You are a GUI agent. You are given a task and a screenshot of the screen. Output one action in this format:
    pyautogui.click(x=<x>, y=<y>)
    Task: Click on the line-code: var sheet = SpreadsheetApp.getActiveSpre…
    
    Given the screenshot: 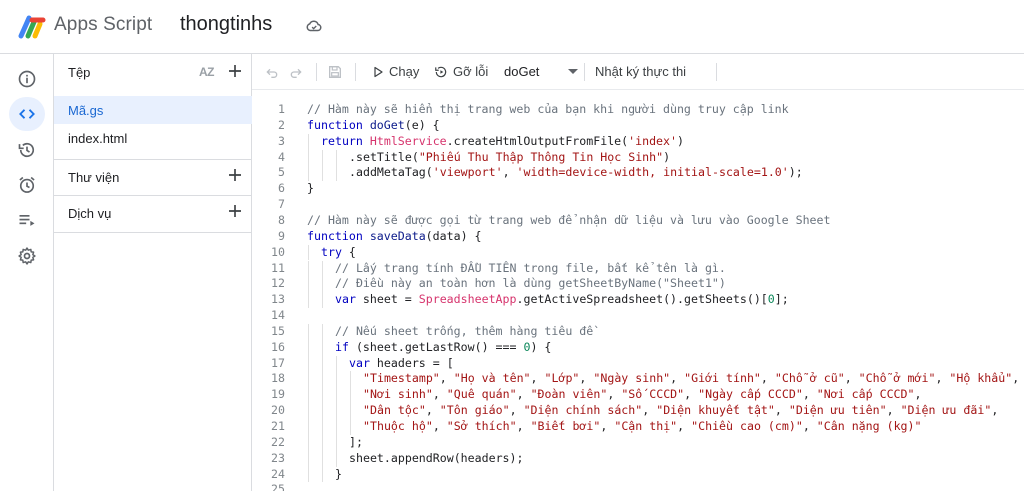 What is the action you would take?
    pyautogui.click(x=562, y=300)
    